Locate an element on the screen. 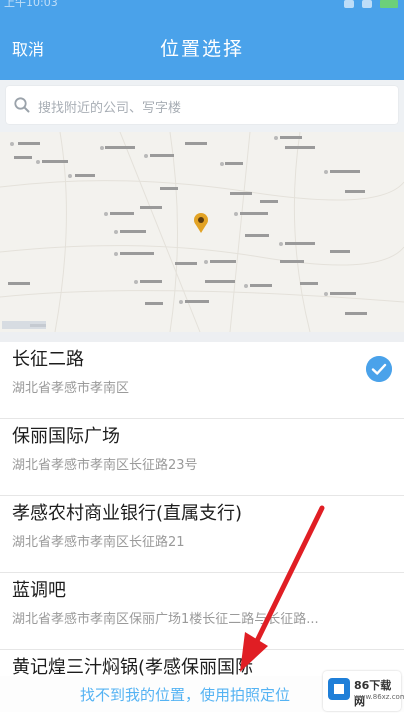 This screenshot has height=726, width=404. status-bar: 上午10:03 is located at coordinates (202, 7).